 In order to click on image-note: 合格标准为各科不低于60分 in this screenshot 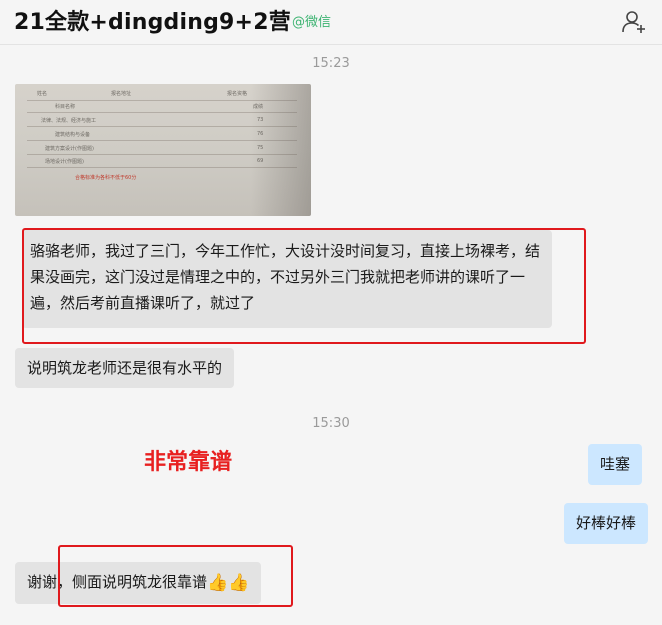, I will do `click(106, 178)`.